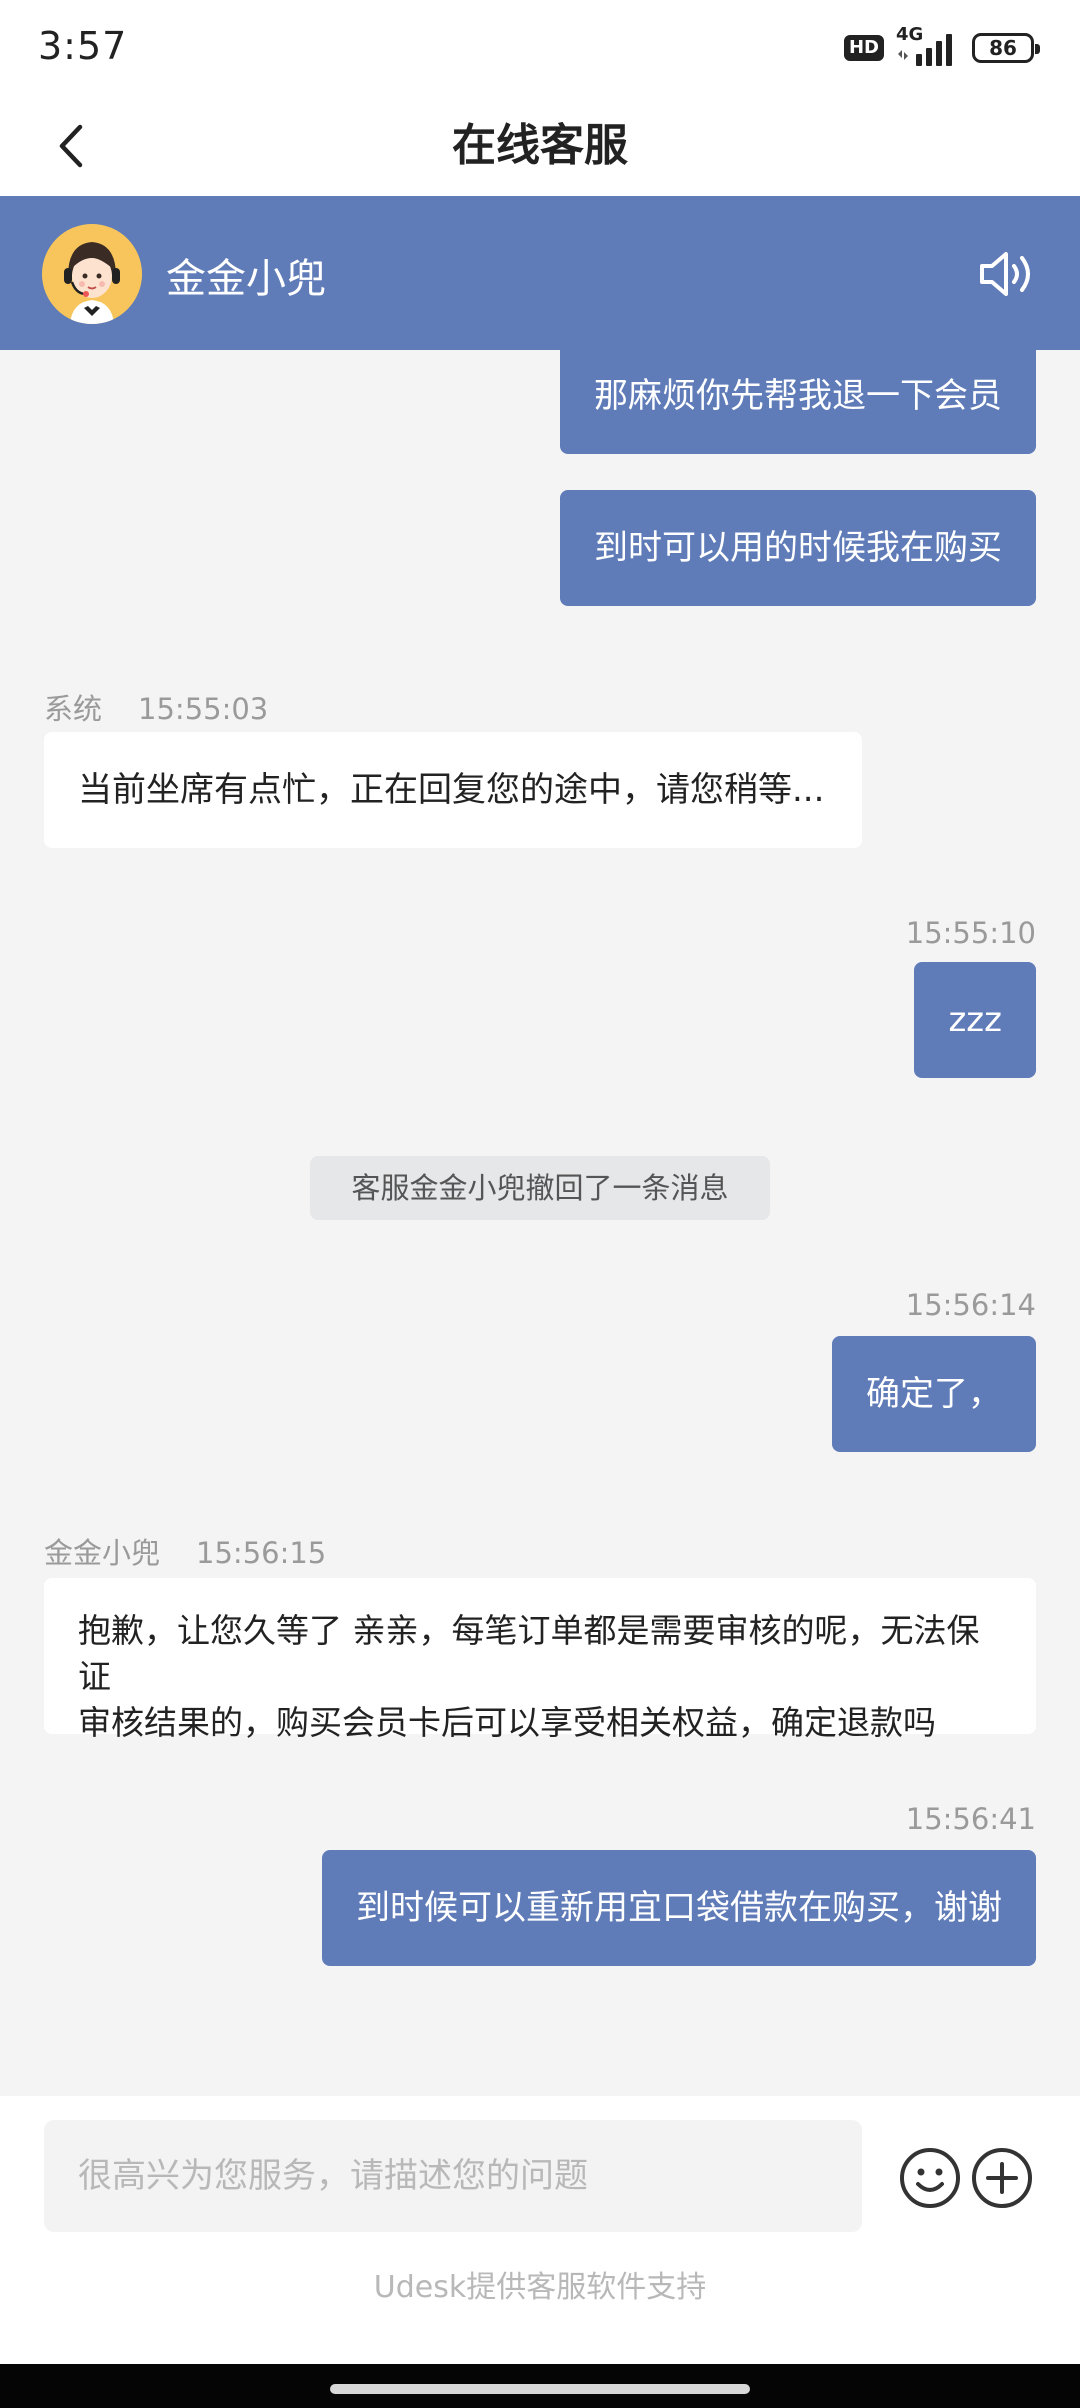 This screenshot has height=2408, width=1080. What do you see at coordinates (934, 1394) in the screenshot?
I see `message-bubble-sent: 确定了，` at bounding box center [934, 1394].